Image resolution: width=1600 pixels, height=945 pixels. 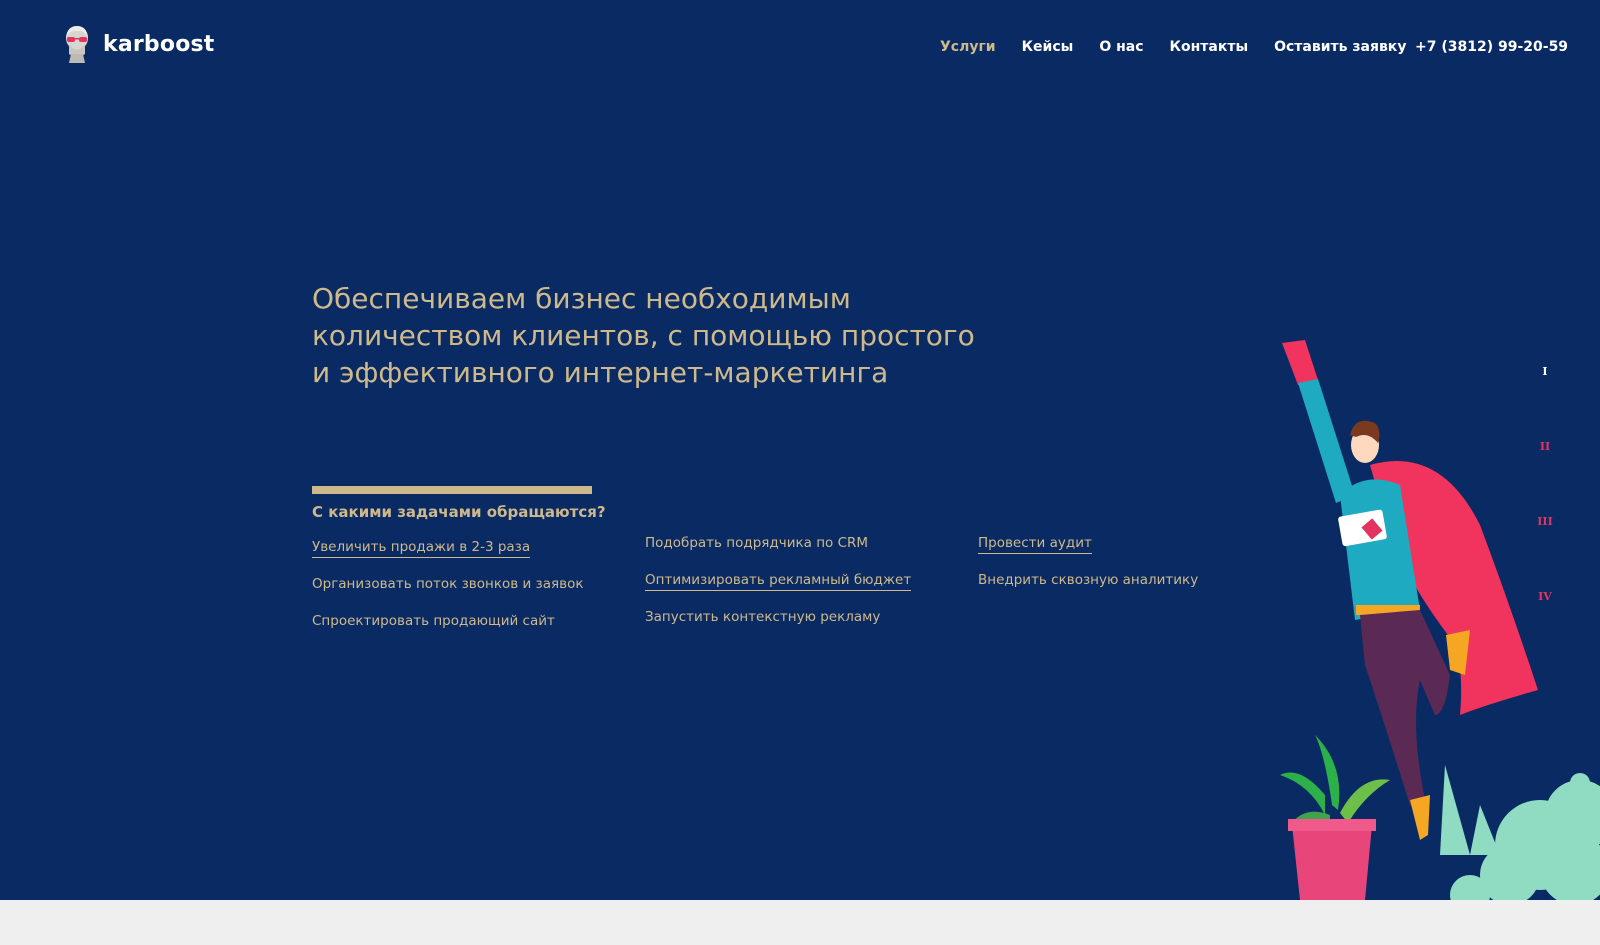 I want to click on headline-line: количеством клиентов, с помощью простого, so click(x=643, y=335).